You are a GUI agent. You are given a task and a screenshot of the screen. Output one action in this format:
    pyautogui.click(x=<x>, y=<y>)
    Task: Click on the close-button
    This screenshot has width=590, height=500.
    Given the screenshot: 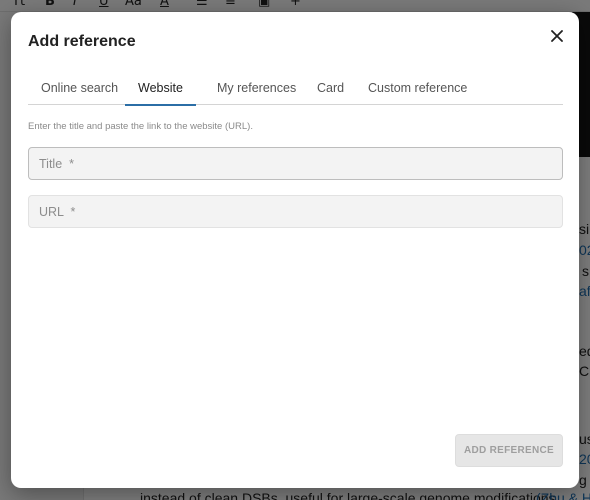 What is the action you would take?
    pyautogui.click(x=557, y=36)
    